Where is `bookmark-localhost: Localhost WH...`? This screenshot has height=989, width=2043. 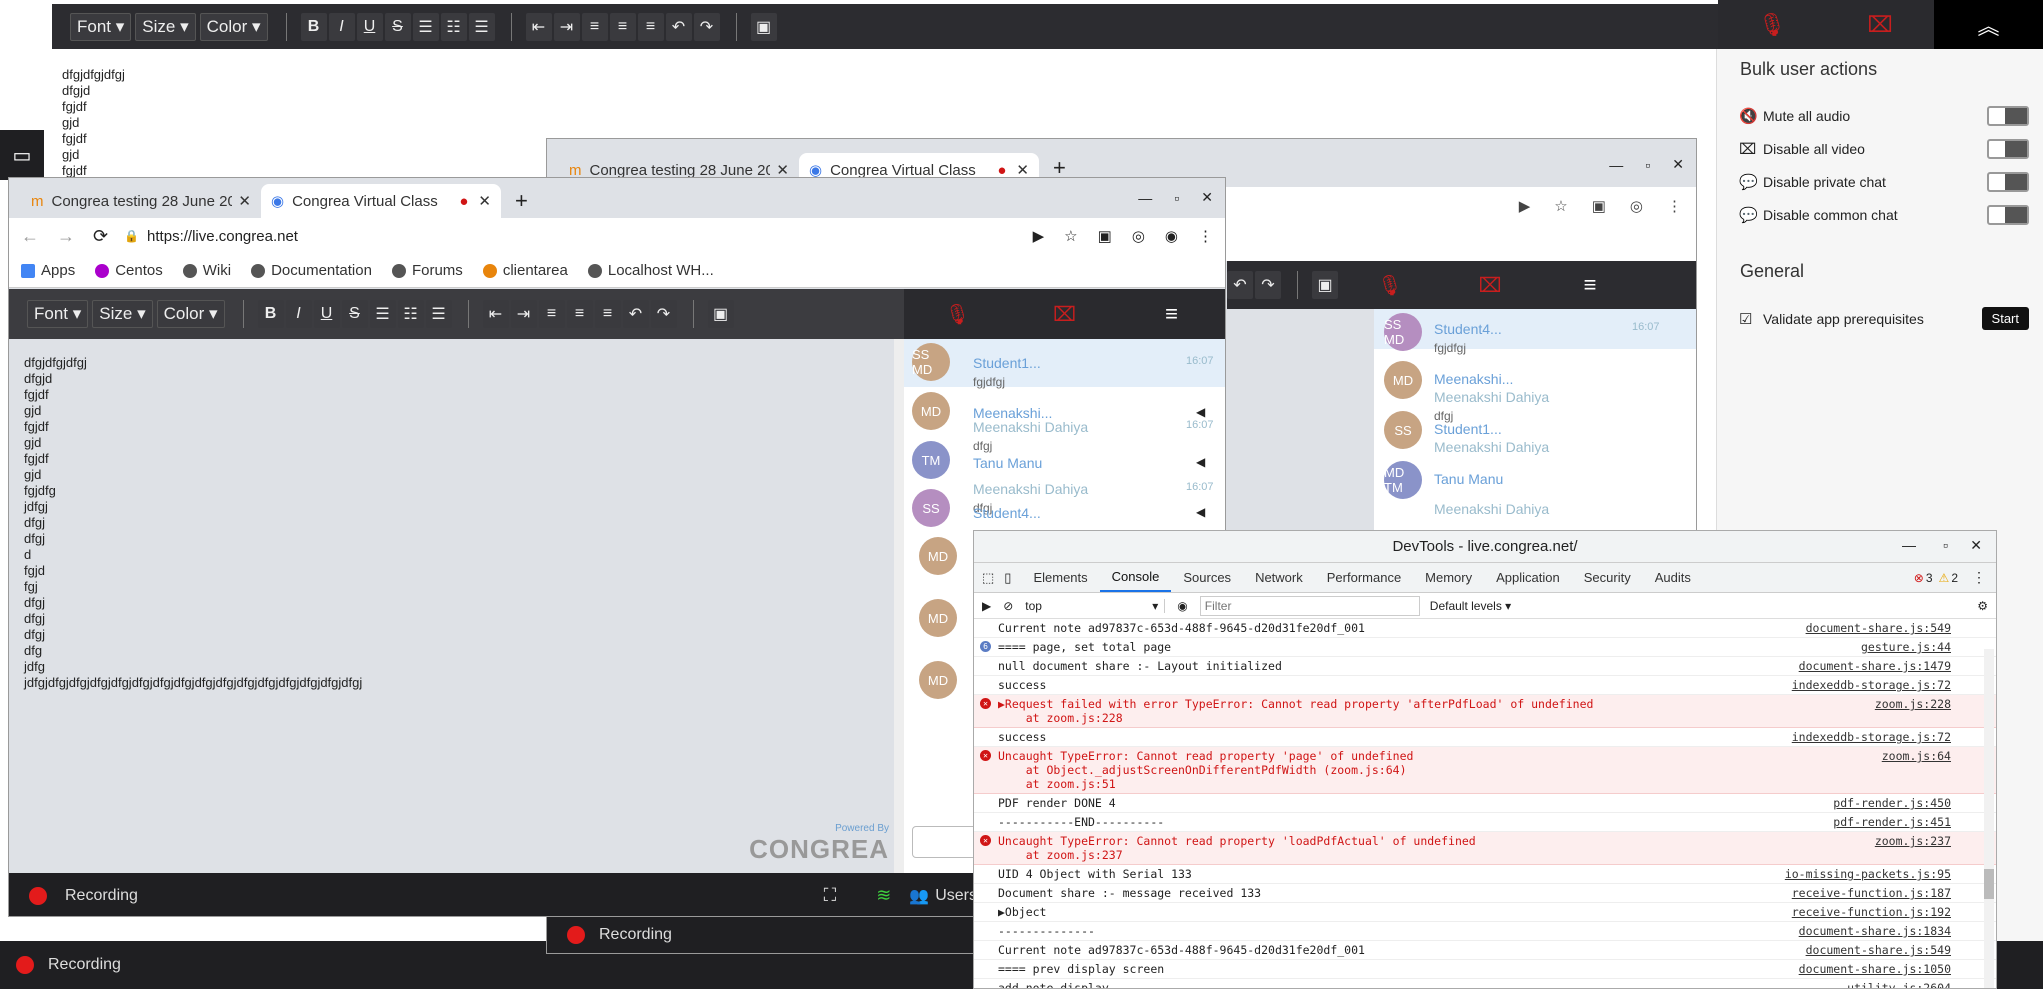 bookmark-localhost: Localhost WH... is located at coordinates (650, 270).